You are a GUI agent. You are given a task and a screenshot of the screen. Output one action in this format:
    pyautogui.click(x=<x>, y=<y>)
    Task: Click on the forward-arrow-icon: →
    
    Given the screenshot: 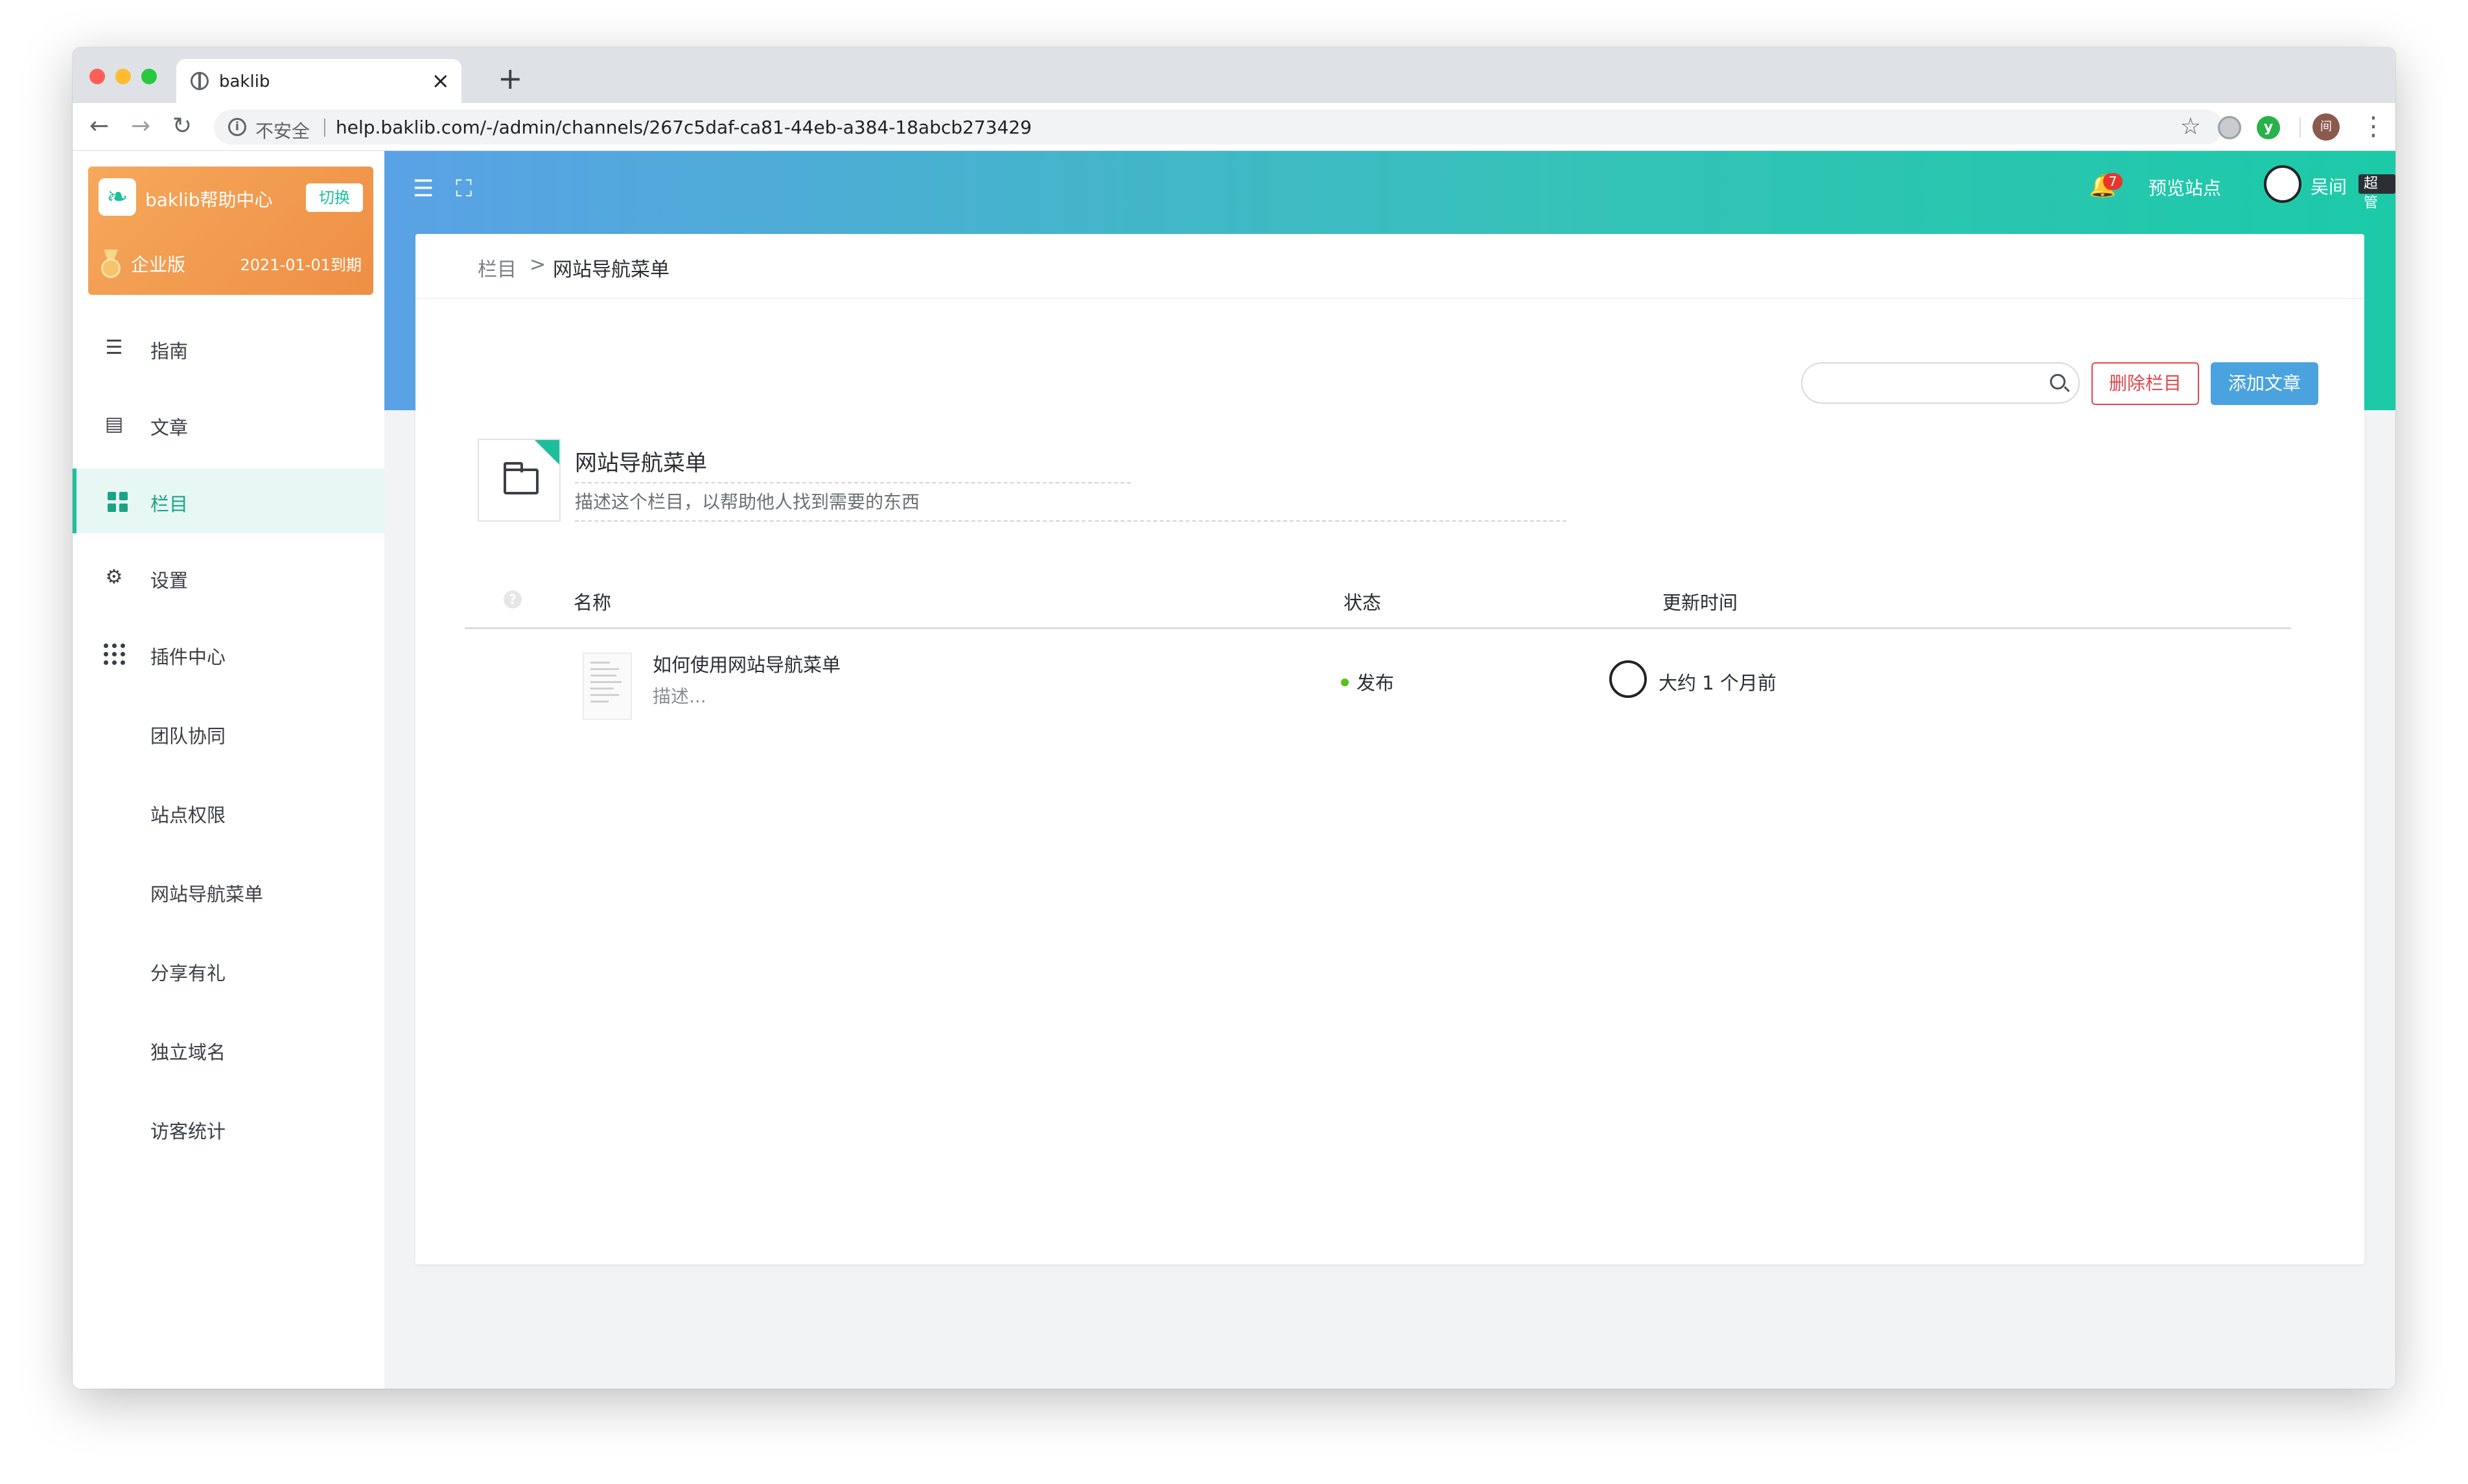 What is the action you would take?
    pyautogui.click(x=140, y=127)
    